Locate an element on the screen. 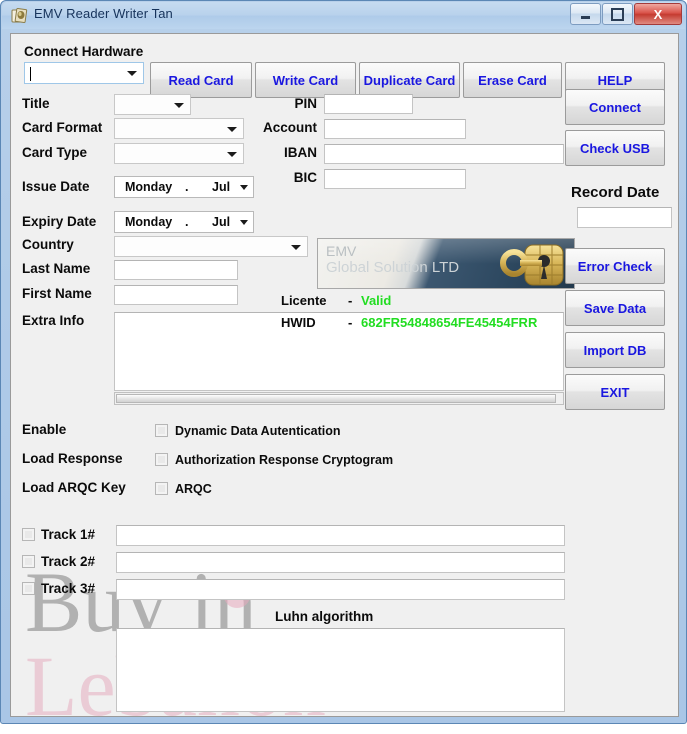  title-label: Title is located at coordinates (36, 103).